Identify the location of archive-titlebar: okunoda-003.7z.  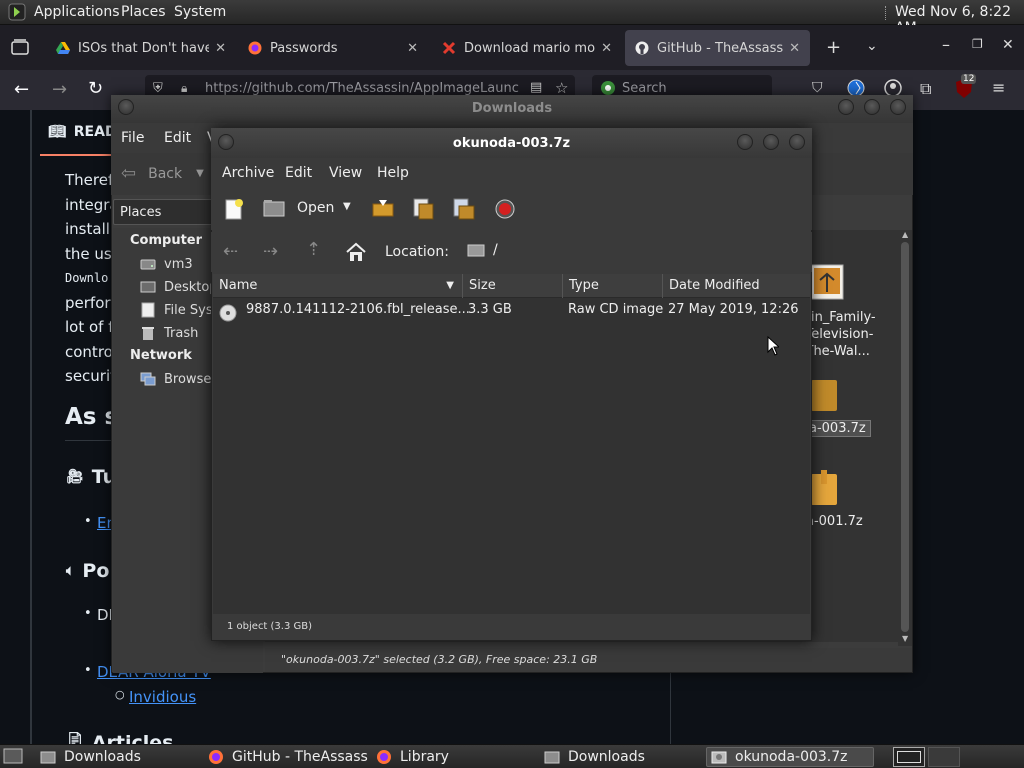
(511, 143).